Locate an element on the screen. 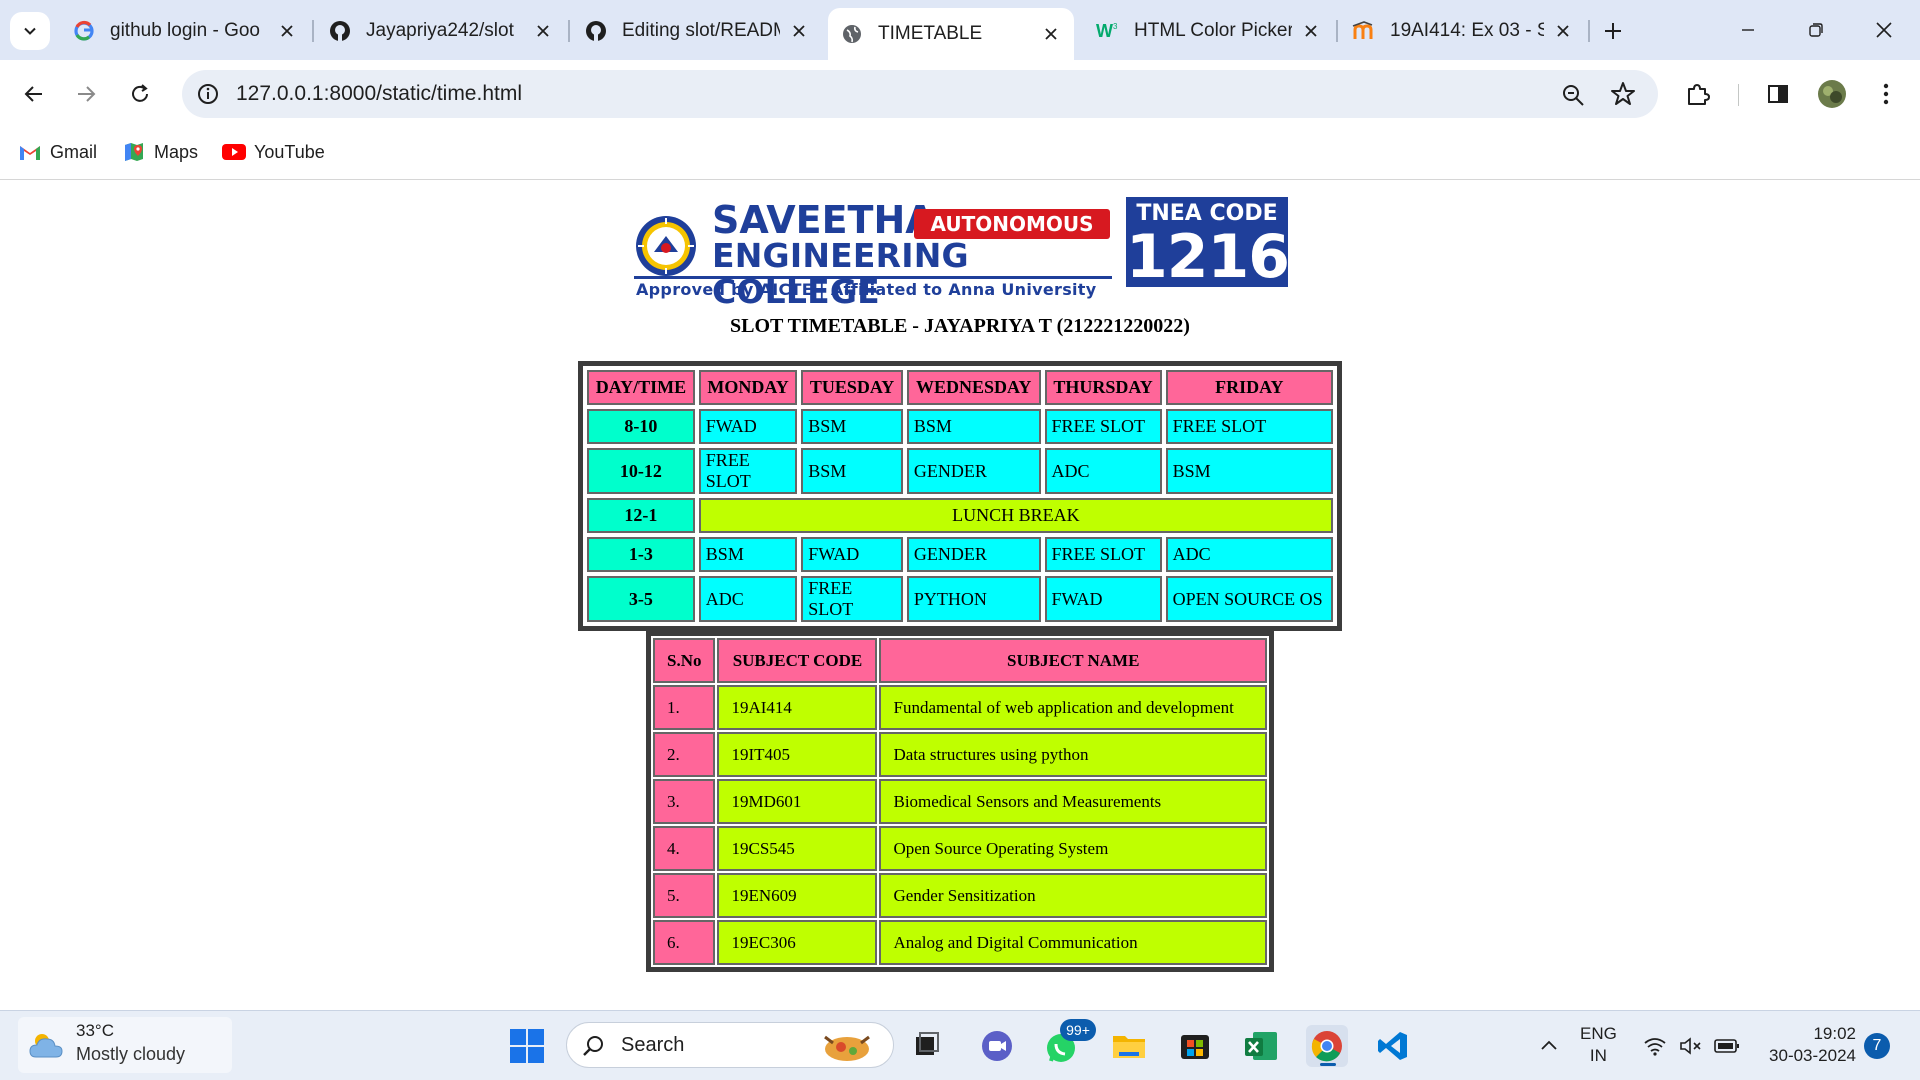 This screenshot has height=1080, width=1920. subject-name: Biomedical Sensors and Measurements is located at coordinates (1073, 801).